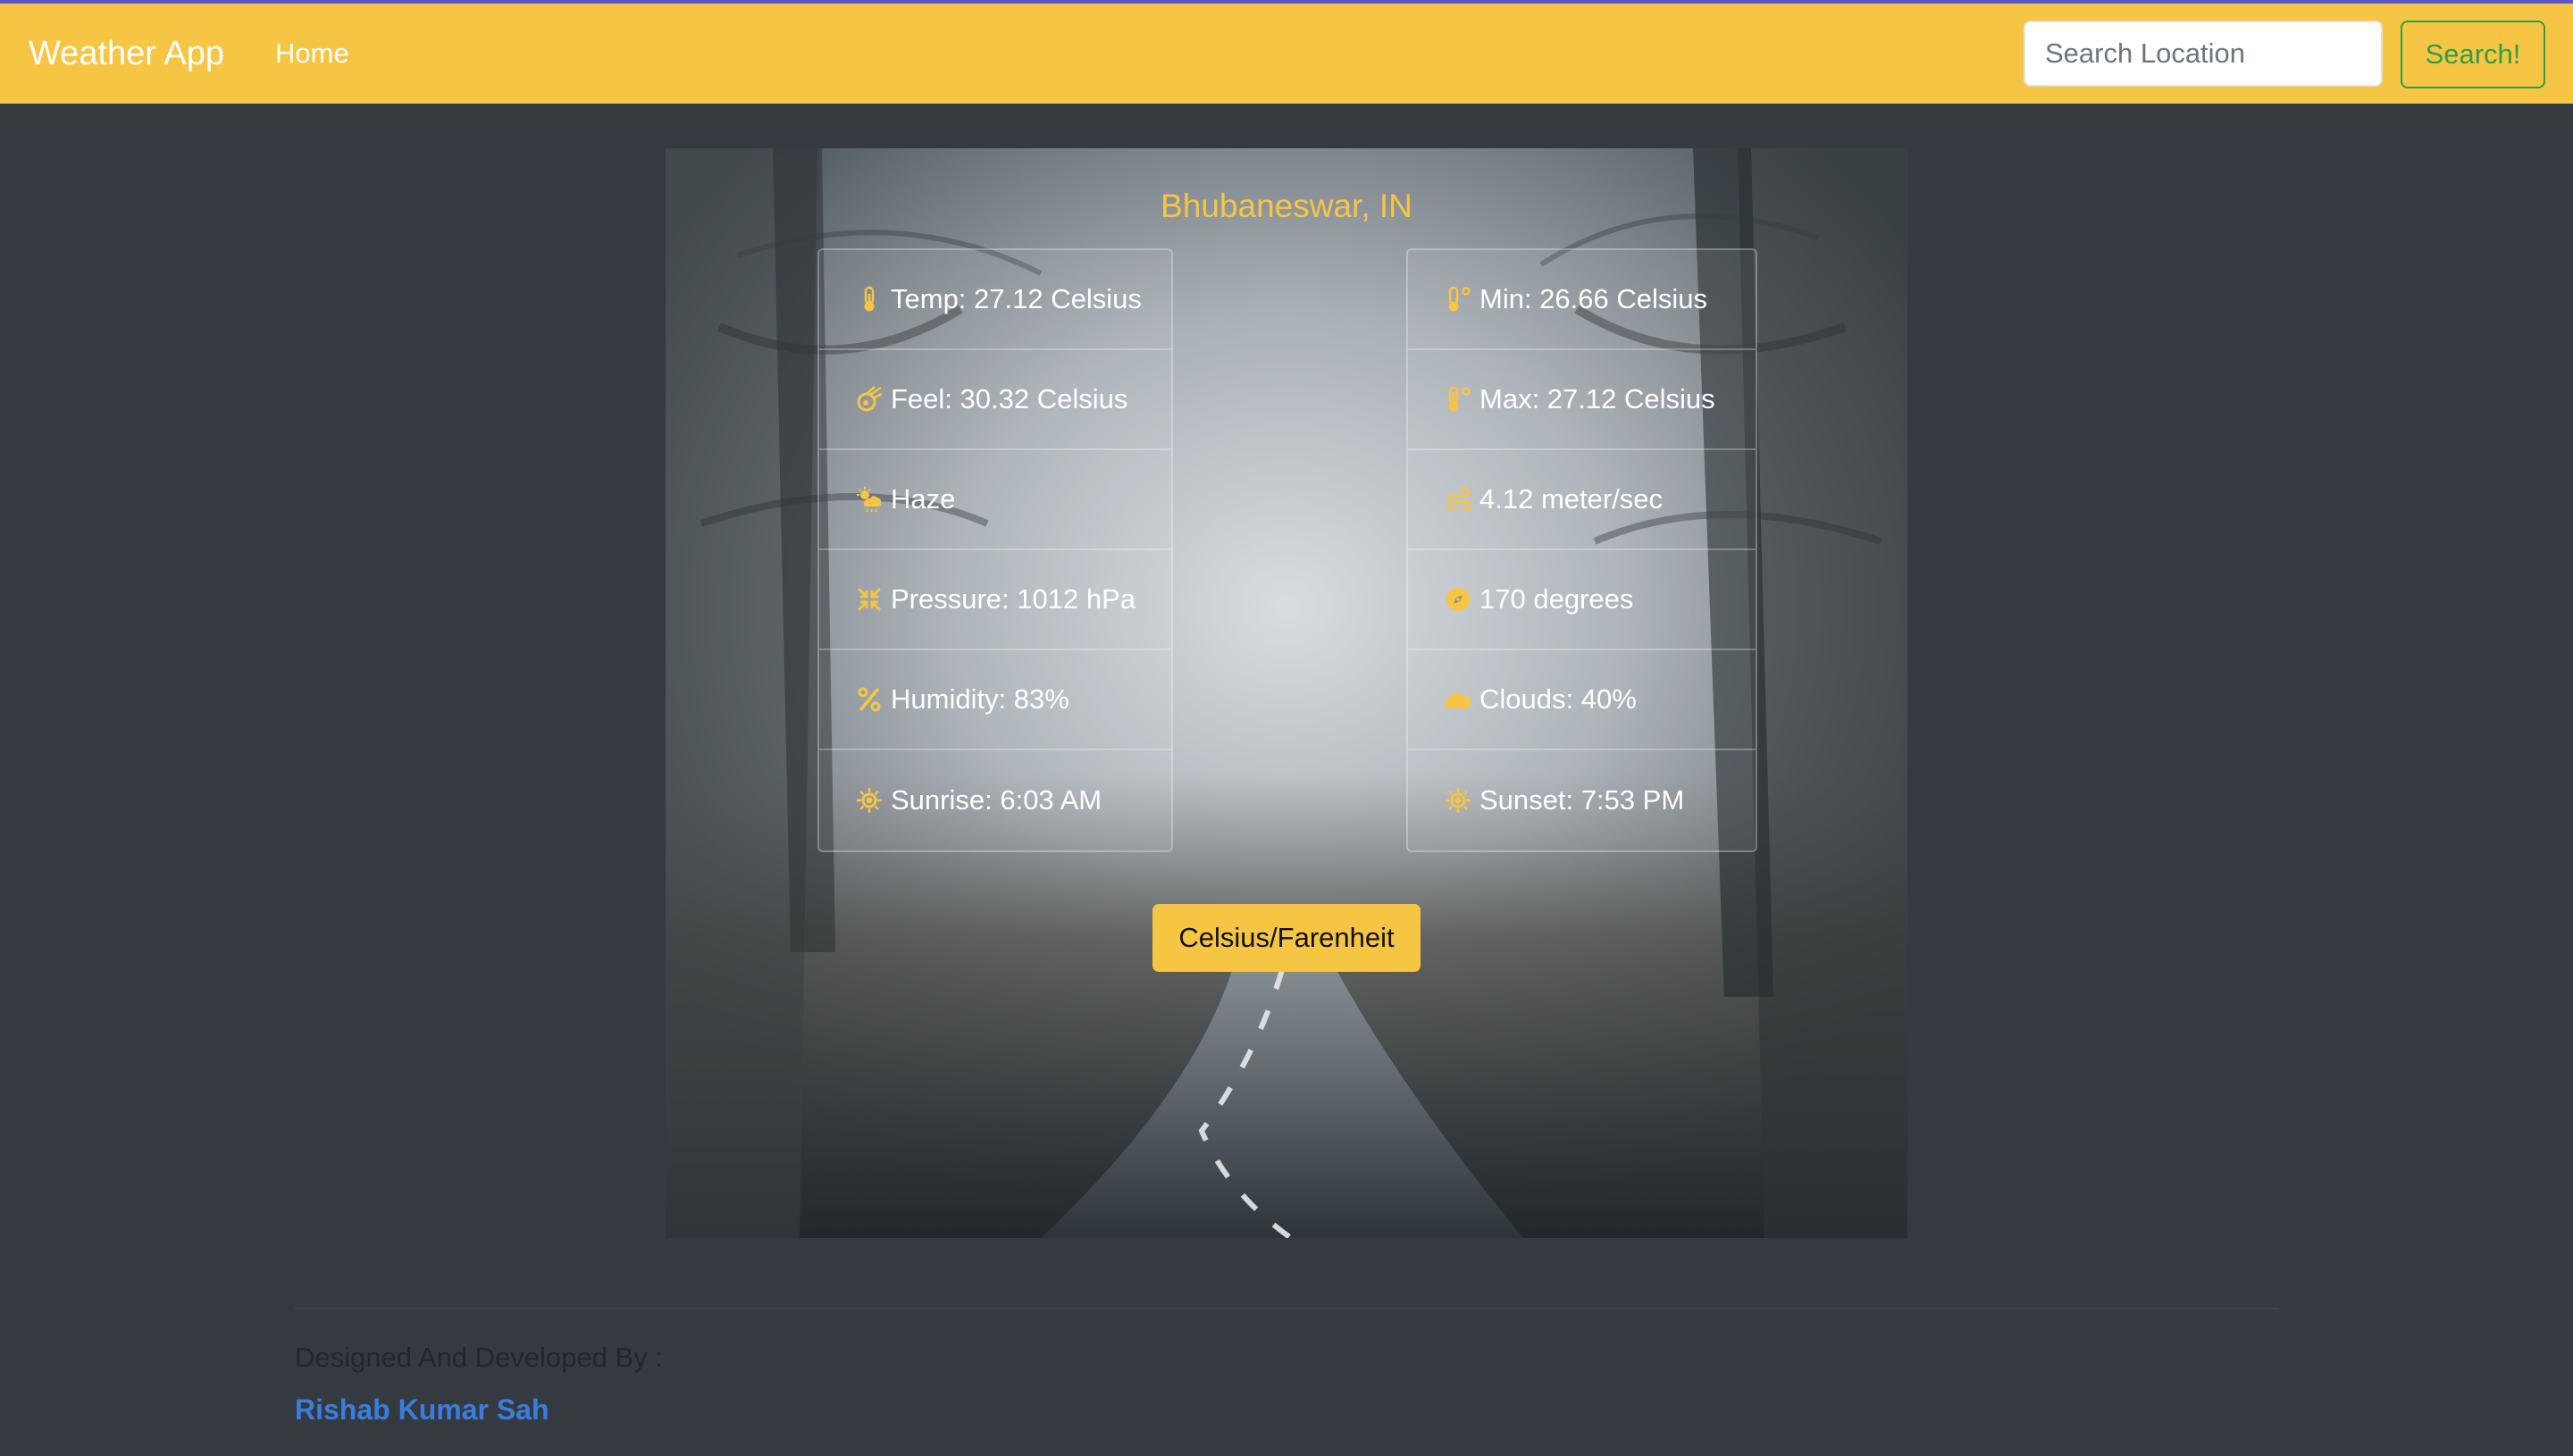  Describe the element at coordinates (1286, 1309) in the screenshot. I see `footer-divider` at that location.